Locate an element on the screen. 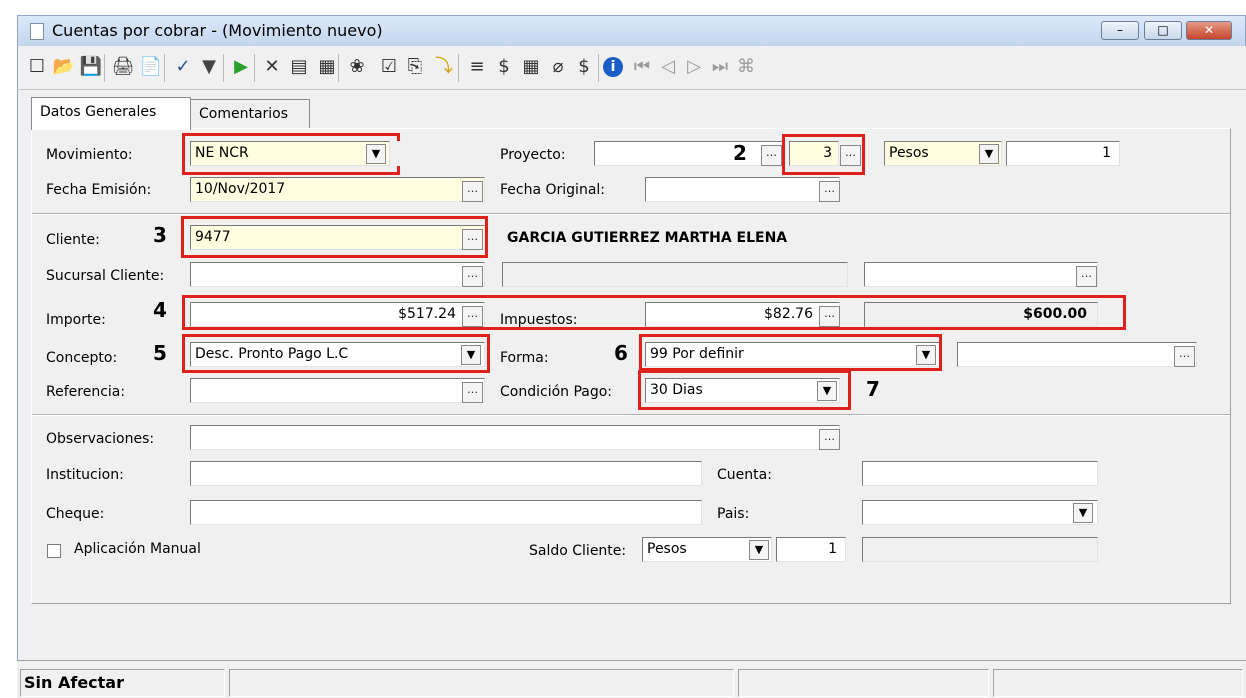 The image size is (1246, 698). sucursal-cliente-field is located at coordinates (337, 274).